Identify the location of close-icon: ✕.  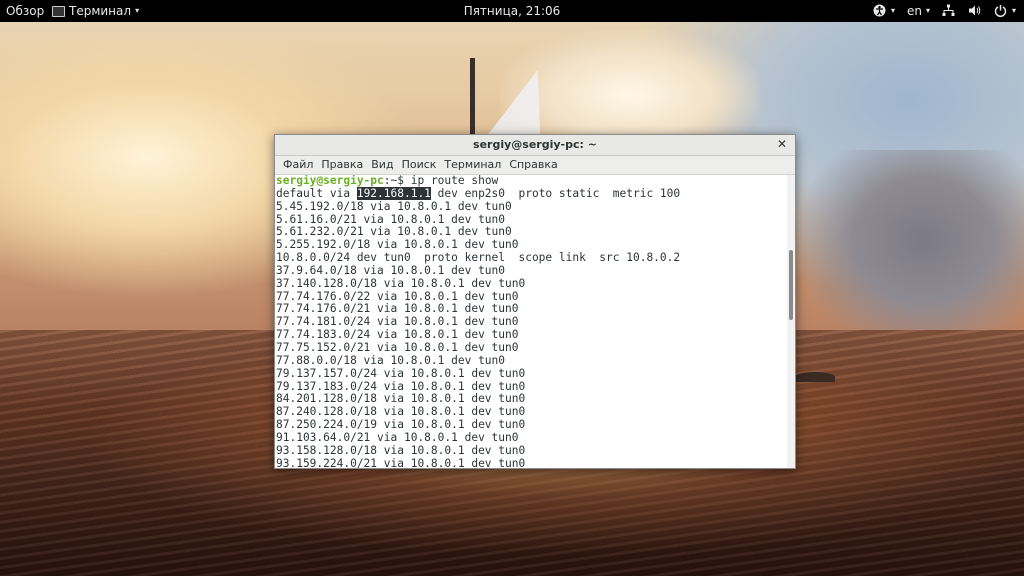
(782, 144).